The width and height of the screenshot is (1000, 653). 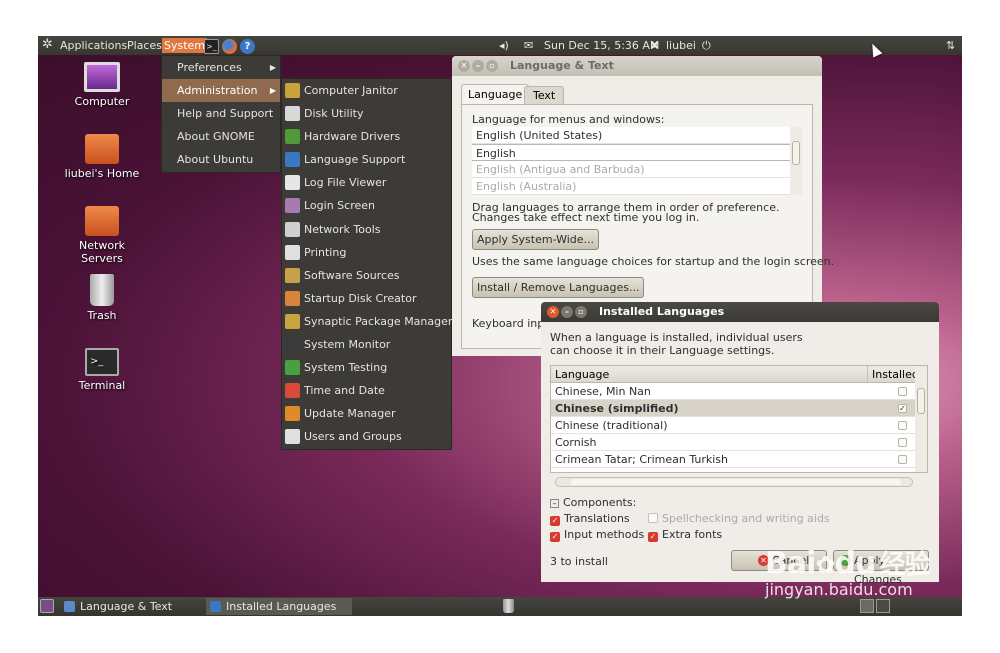 I want to click on admin-item: Software Sources, so click(x=366, y=275).